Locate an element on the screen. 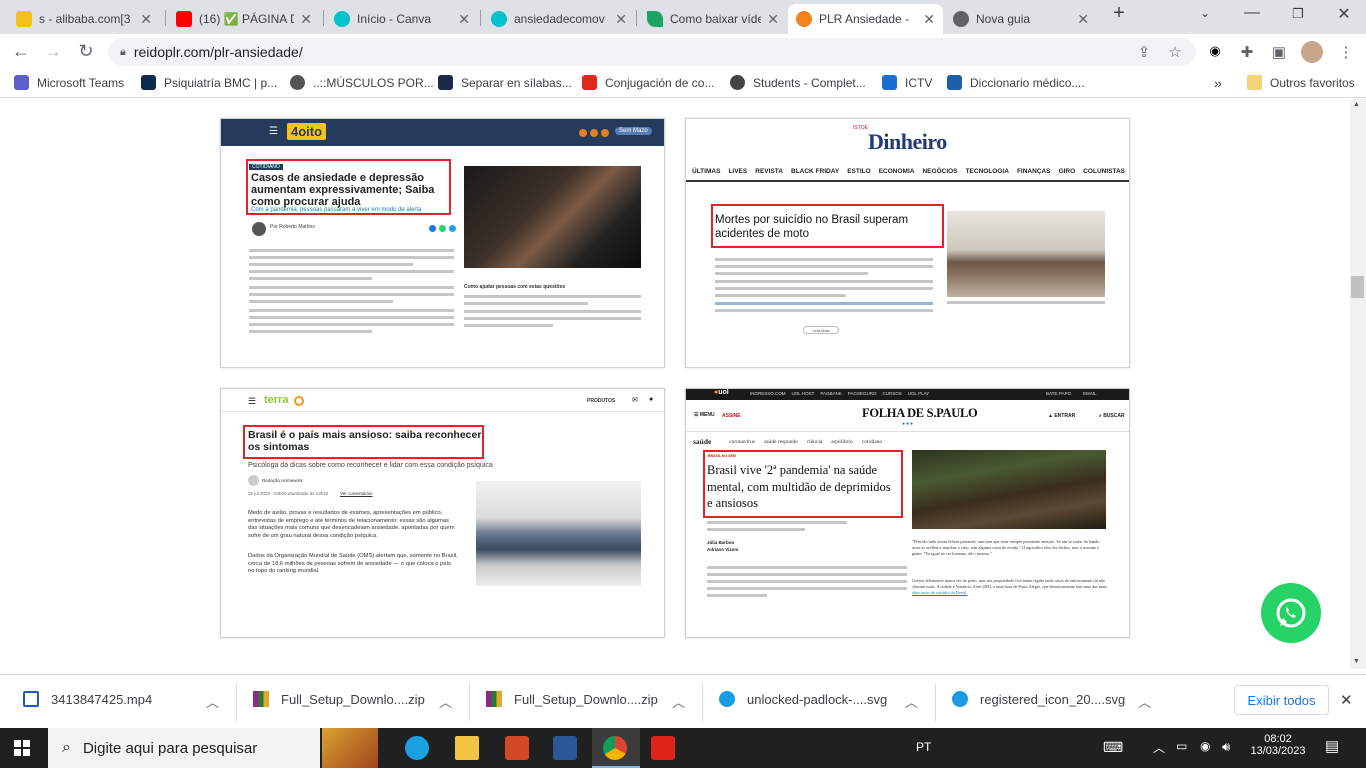 The width and height of the screenshot is (1366, 768). bookmark-teams: Microsoft Teams is located at coordinates (69, 82).